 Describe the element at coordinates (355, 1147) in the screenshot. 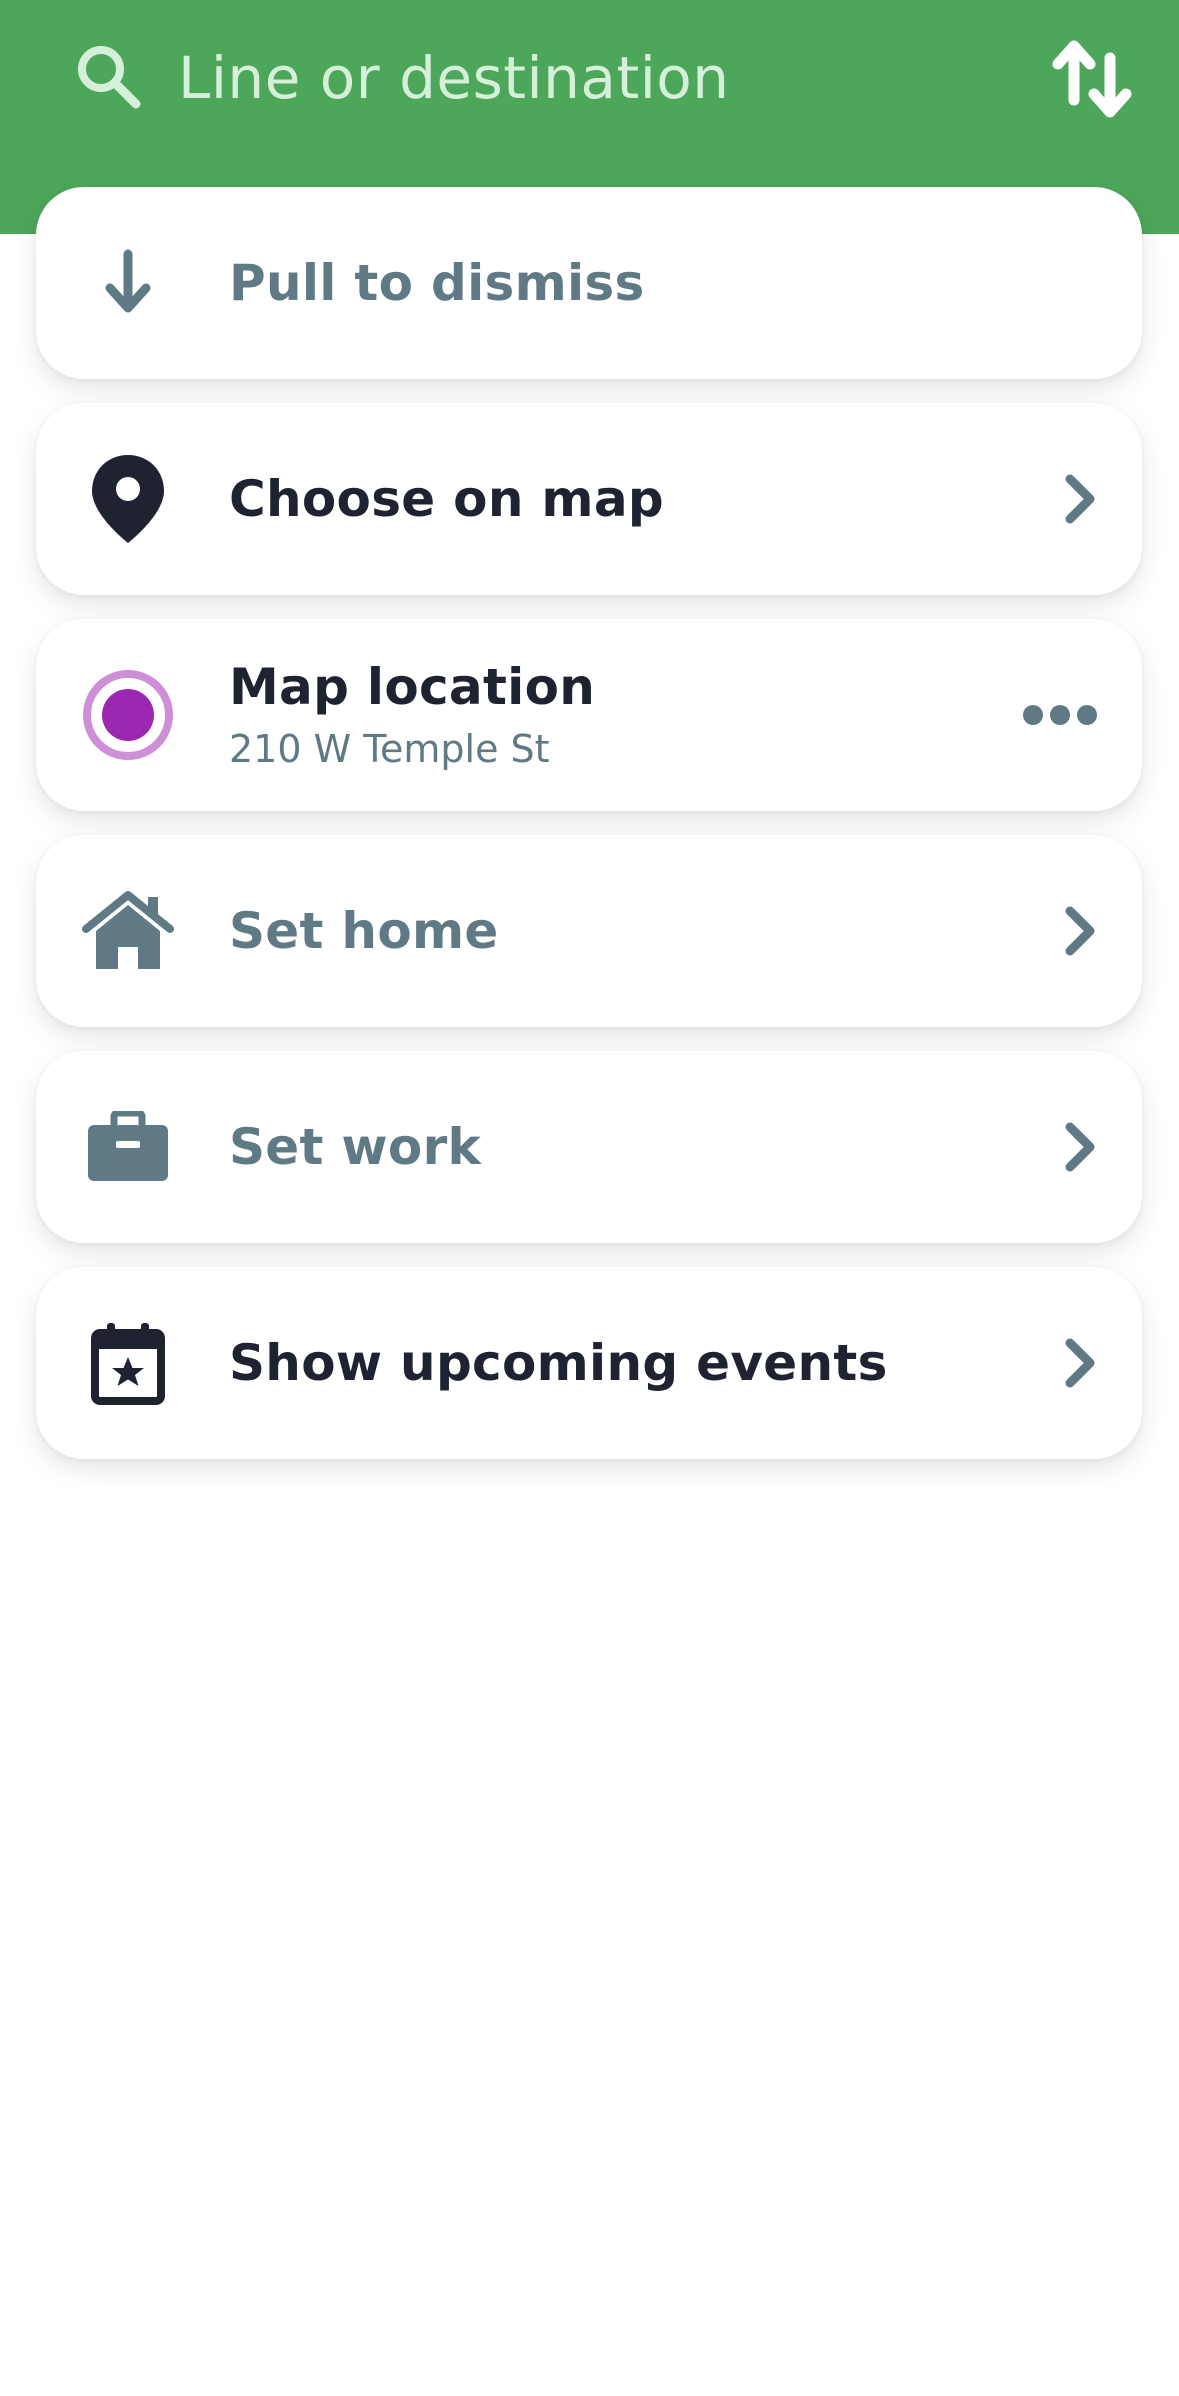

I see `set-work-label: Set work` at that location.